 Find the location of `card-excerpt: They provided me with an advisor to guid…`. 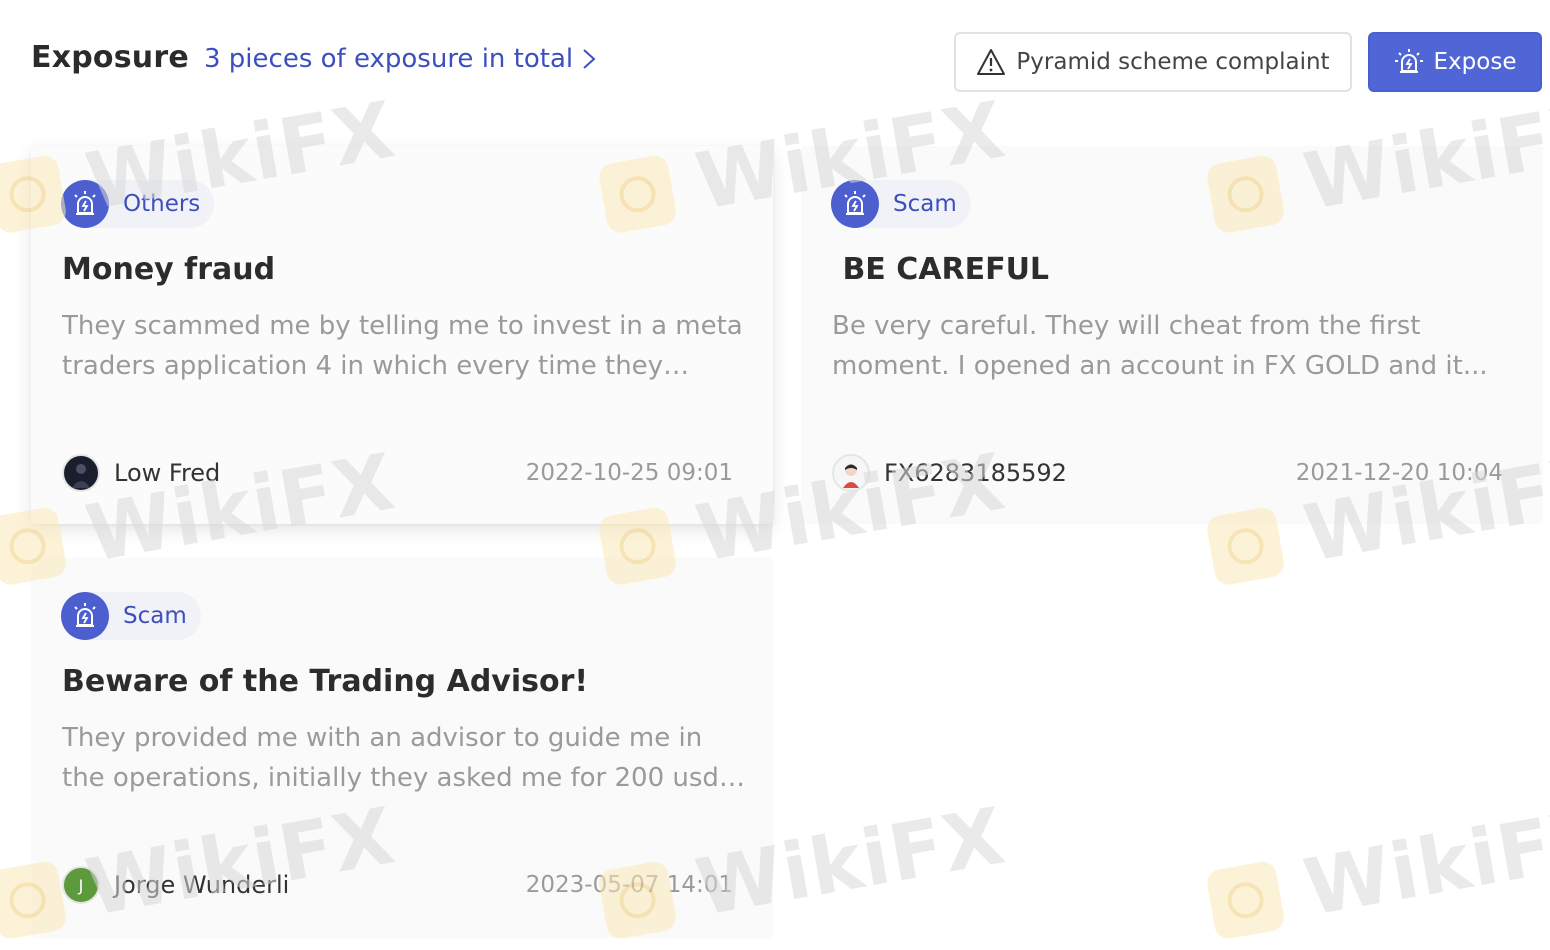

card-excerpt: They provided me with an advisor to guid… is located at coordinates (390, 758).